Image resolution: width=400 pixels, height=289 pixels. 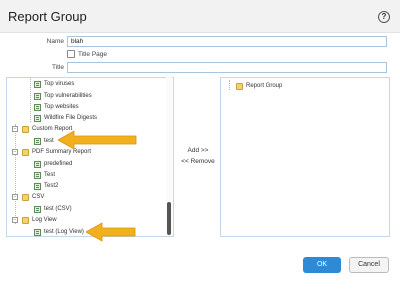 What do you see at coordinates (38, 197) in the screenshot?
I see `tree-item-label: CSV` at bounding box center [38, 197].